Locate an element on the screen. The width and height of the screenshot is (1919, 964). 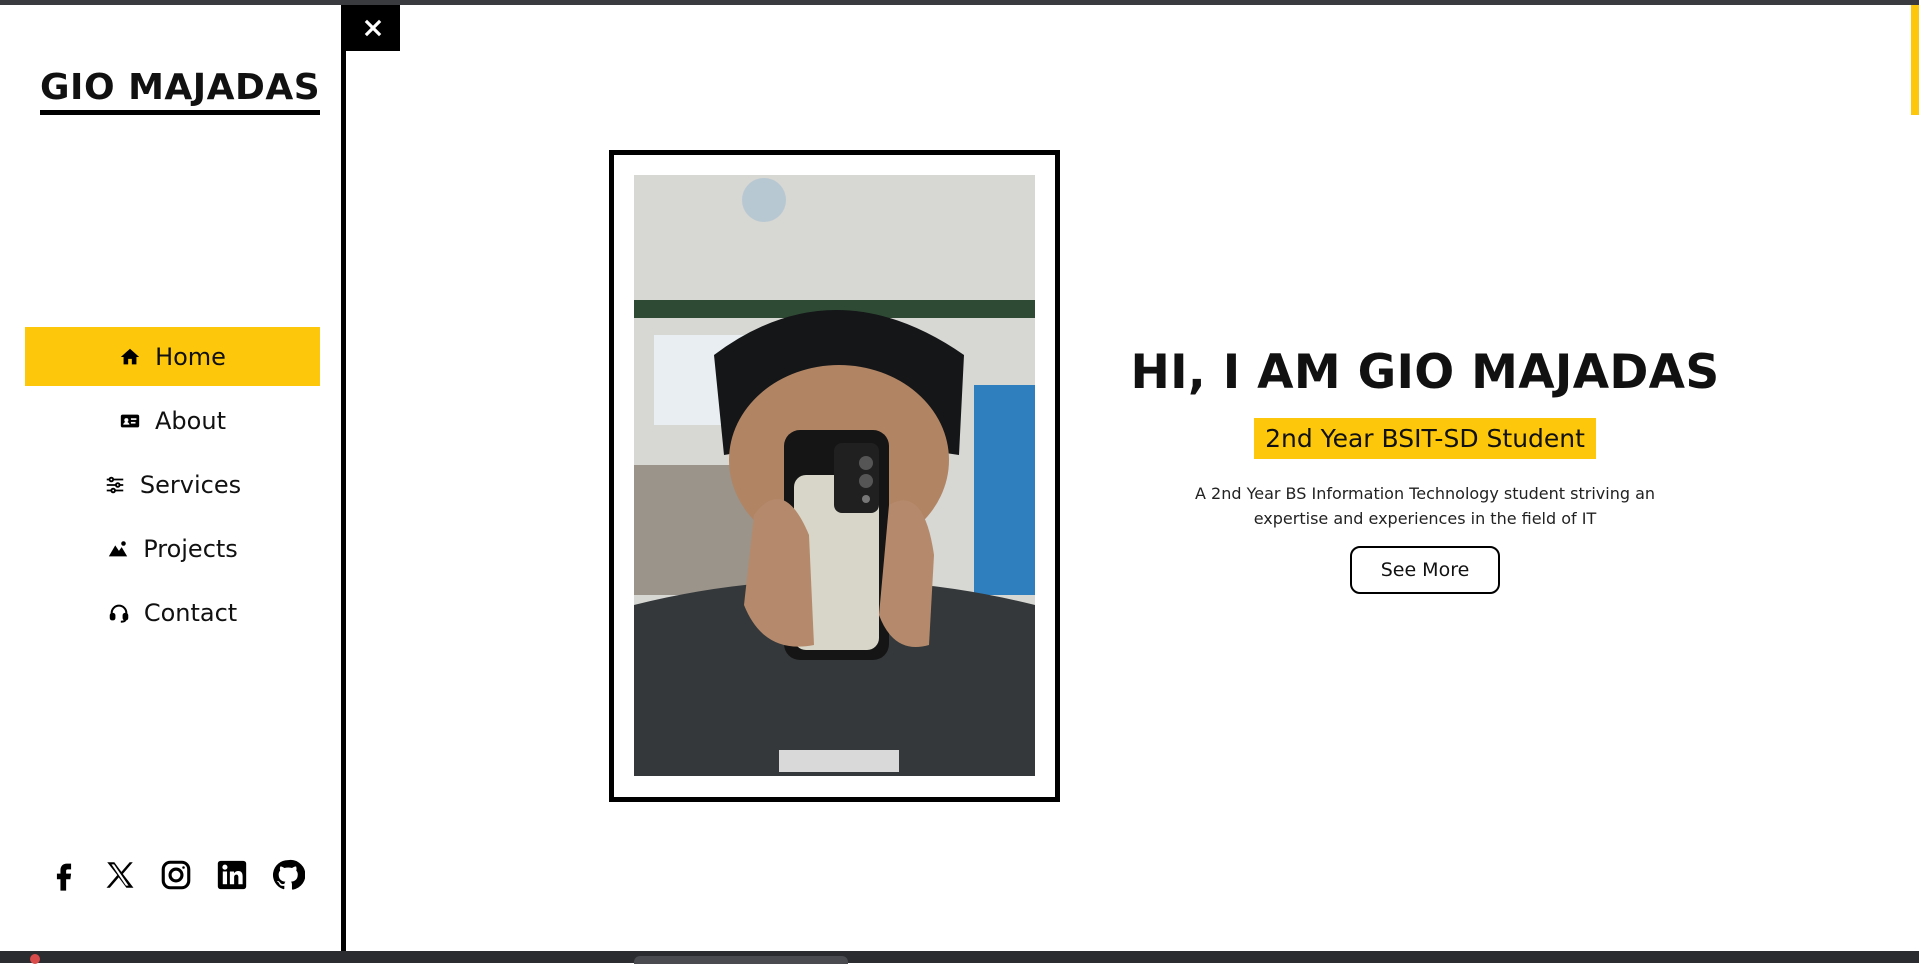
close-icon is located at coordinates (373, 28).